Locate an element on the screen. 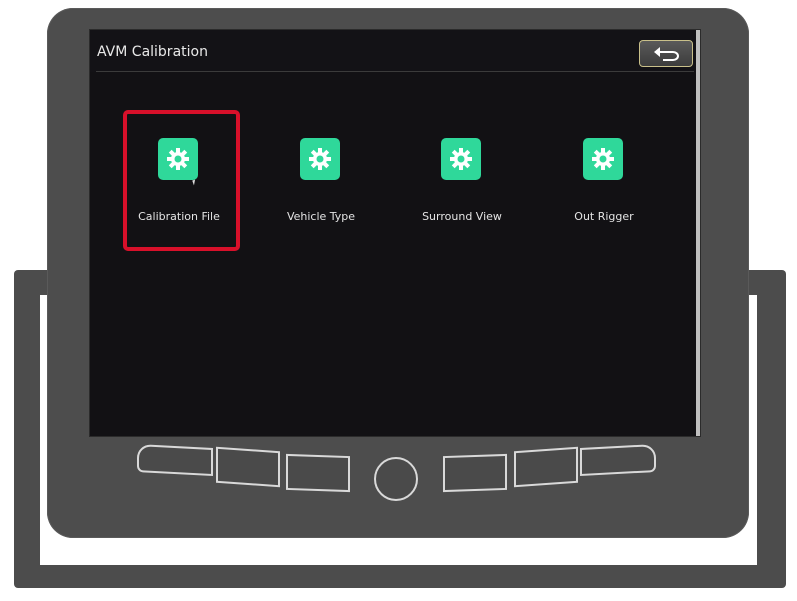 Image resolution: width=797 pixels, height=601 pixels. back-button is located at coordinates (666, 53).